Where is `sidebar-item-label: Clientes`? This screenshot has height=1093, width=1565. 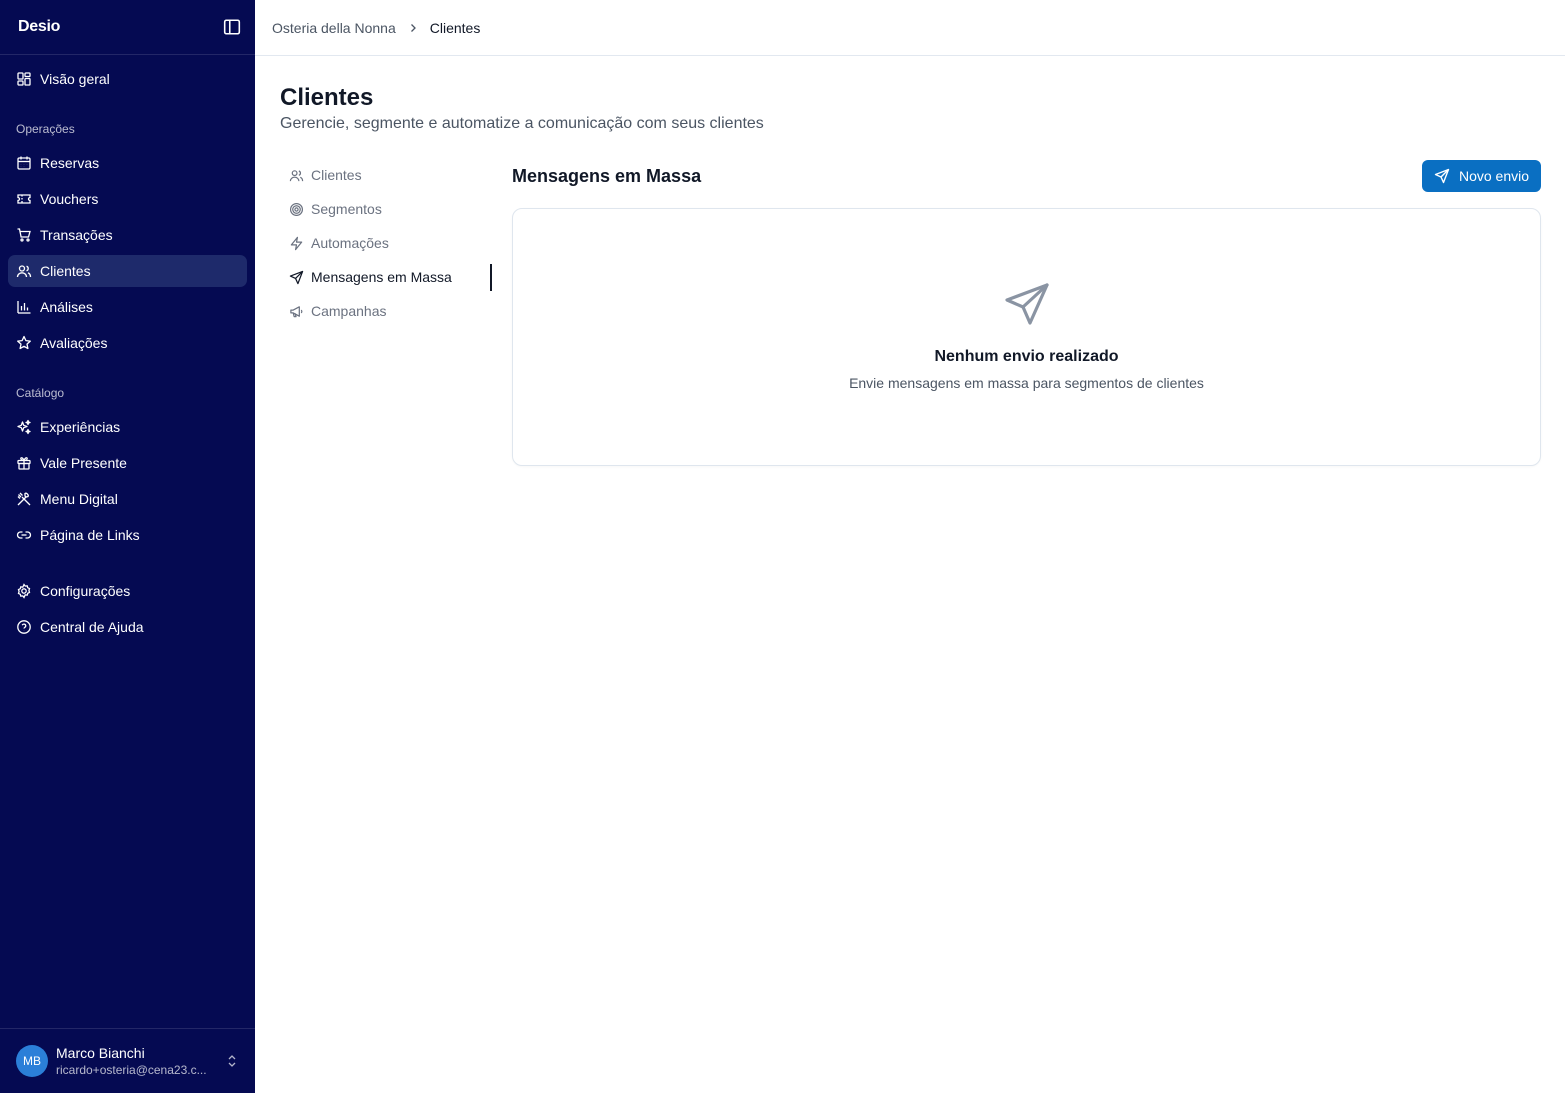
sidebar-item-label: Clientes is located at coordinates (65, 271).